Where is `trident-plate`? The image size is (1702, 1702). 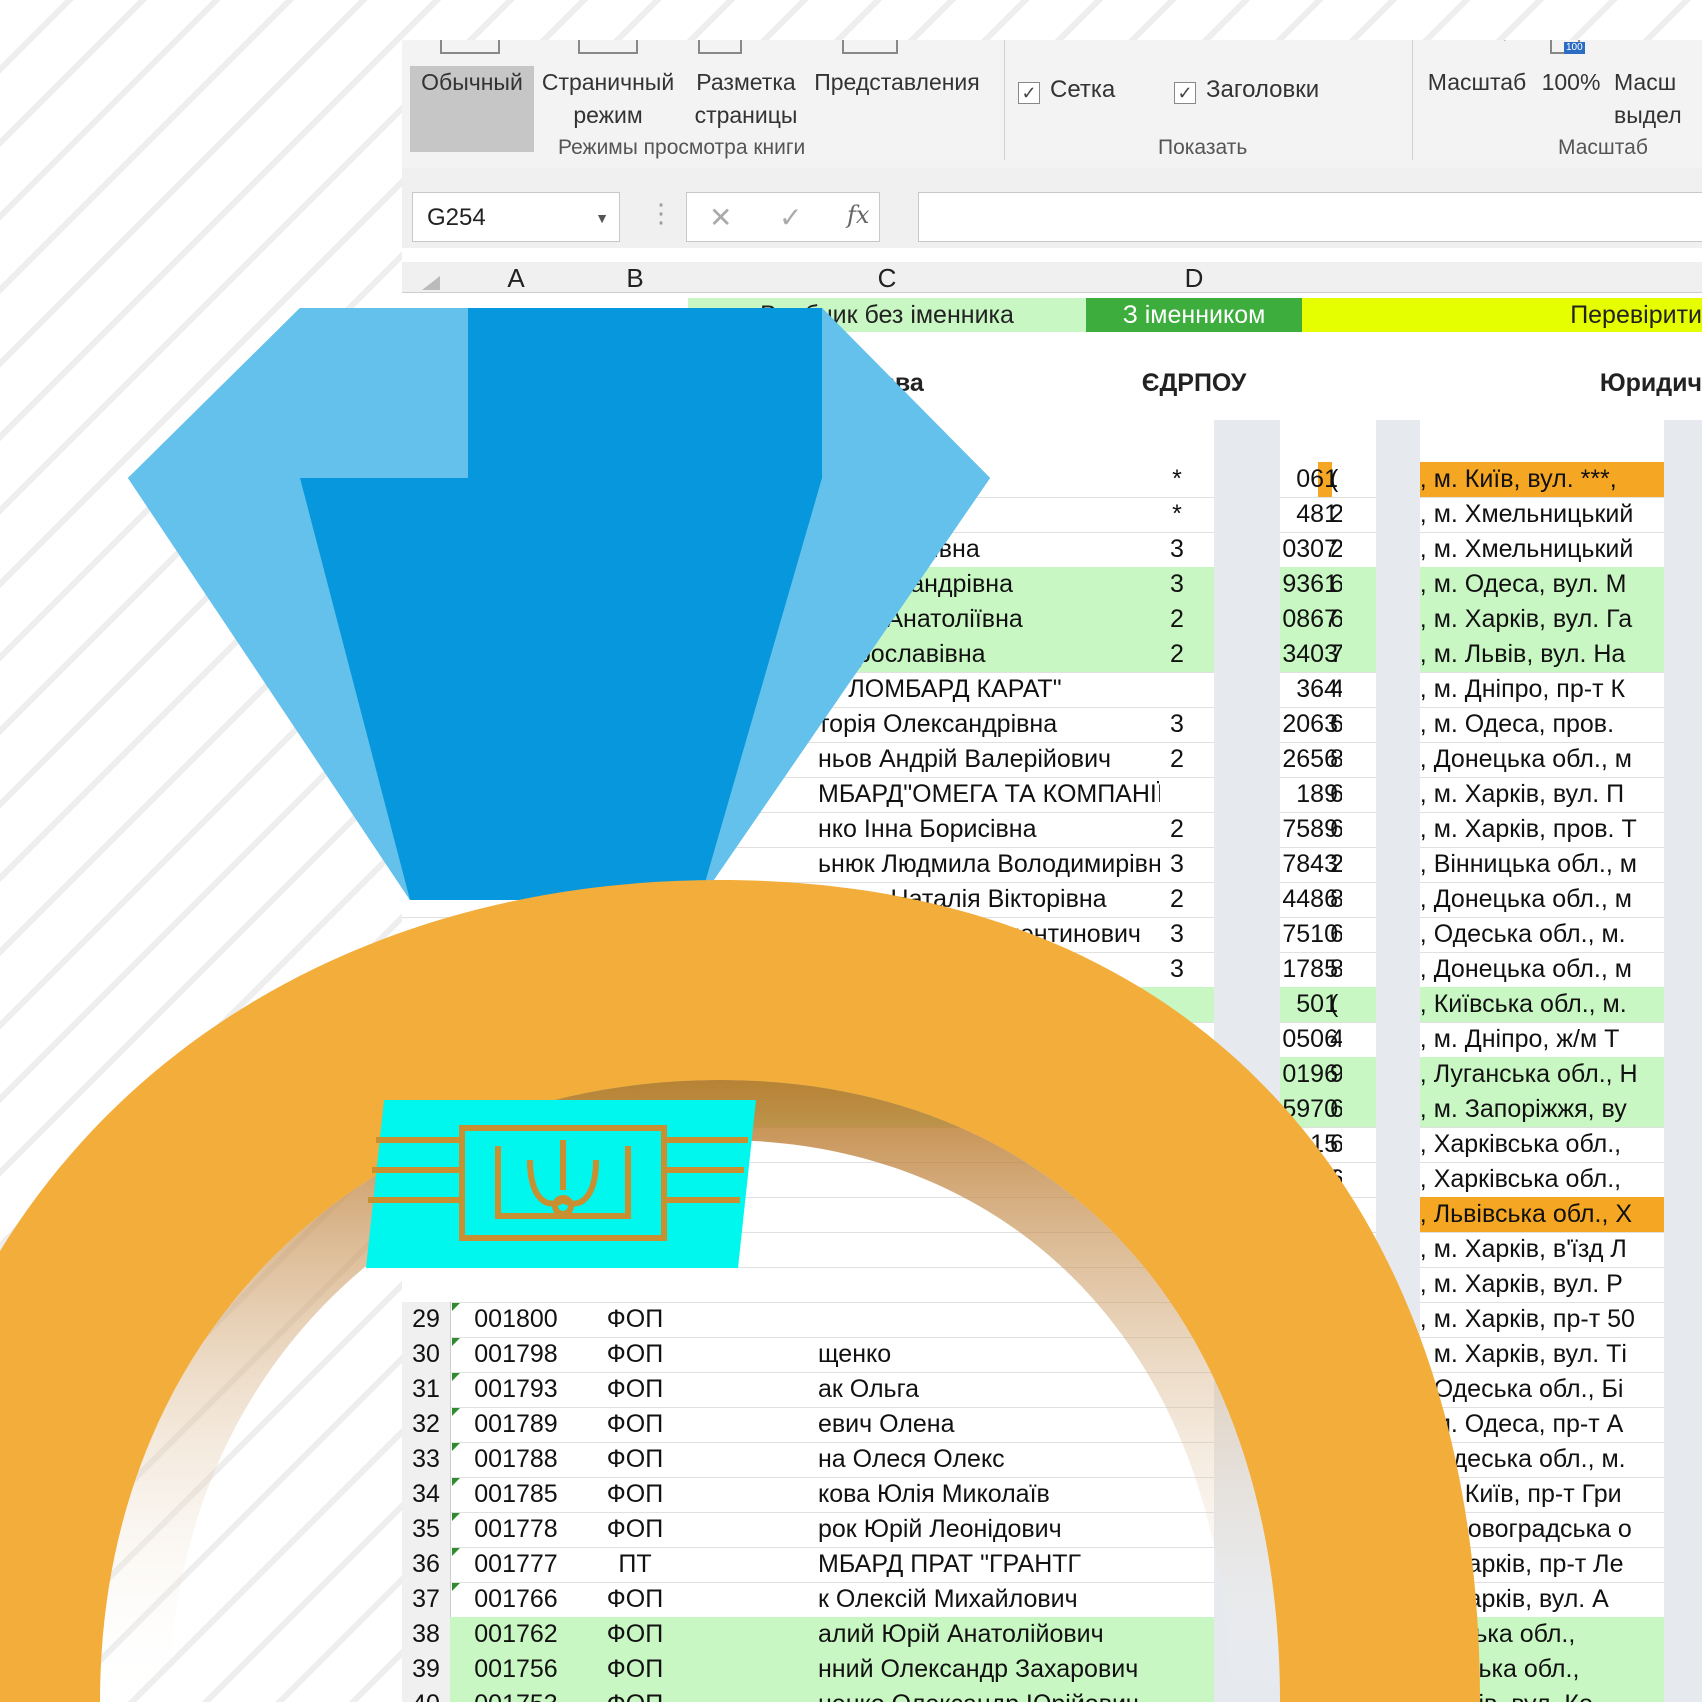 trident-plate is located at coordinates (561, 1184).